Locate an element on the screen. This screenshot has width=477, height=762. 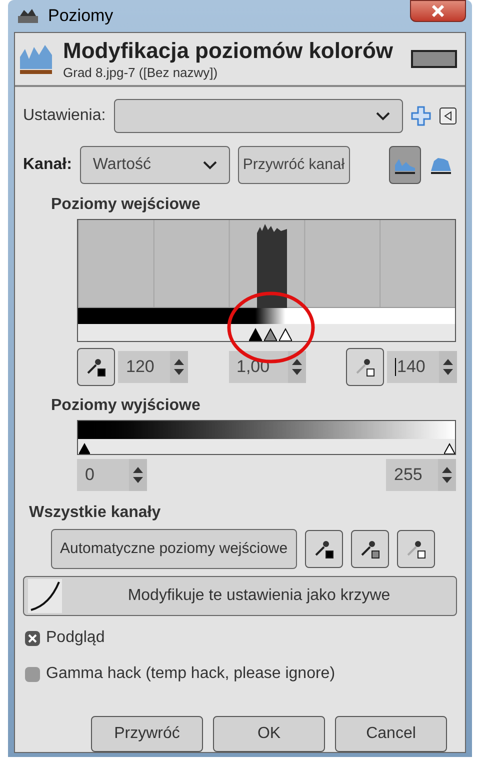
section-heading: Wszystkie kanały is located at coordinates (95, 513).